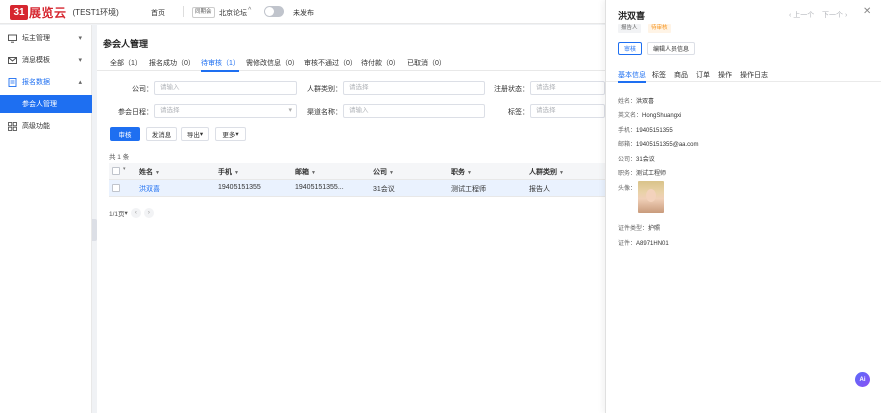  I want to click on next-page-button: ›, so click(148, 213).